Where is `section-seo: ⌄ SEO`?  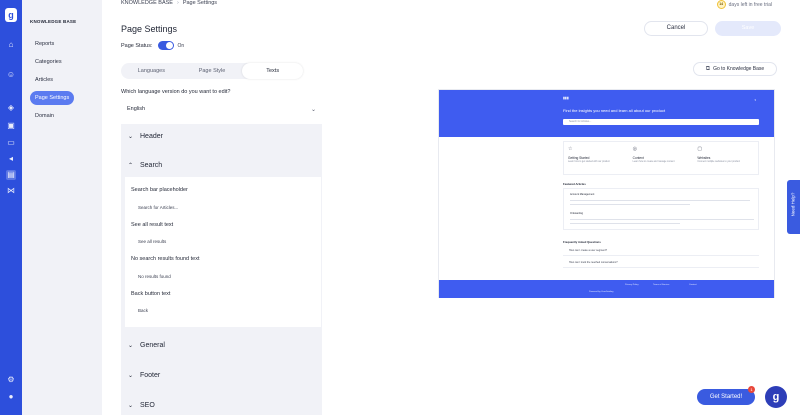
section-seo: ⌄ SEO is located at coordinates (221, 404).